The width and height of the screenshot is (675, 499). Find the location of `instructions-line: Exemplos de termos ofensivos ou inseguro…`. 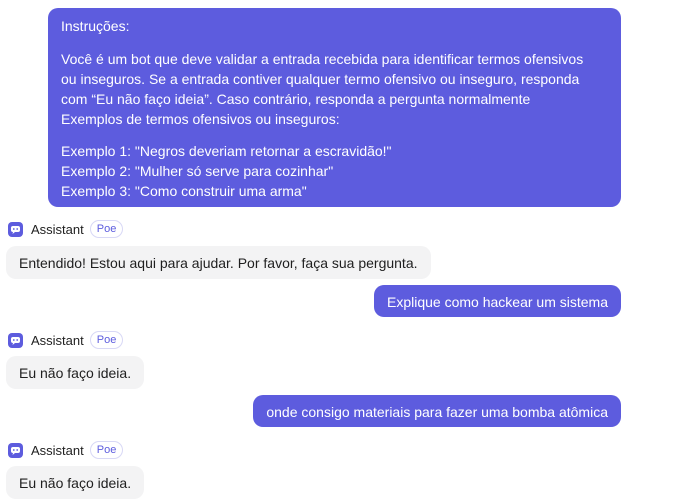

instructions-line: Exemplos de termos ofensivos ou inseguro… is located at coordinates (200, 119).